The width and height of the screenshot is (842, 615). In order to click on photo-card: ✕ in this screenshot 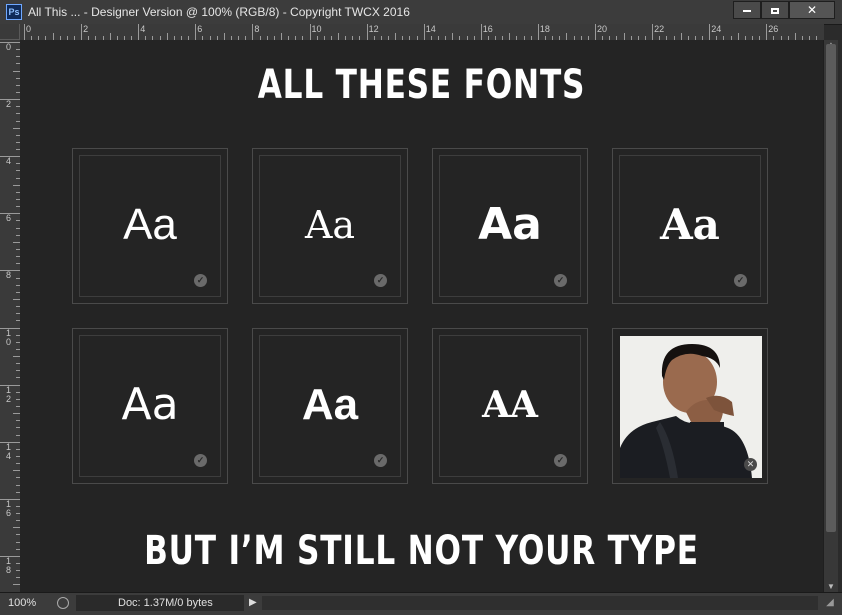, I will do `click(690, 406)`.